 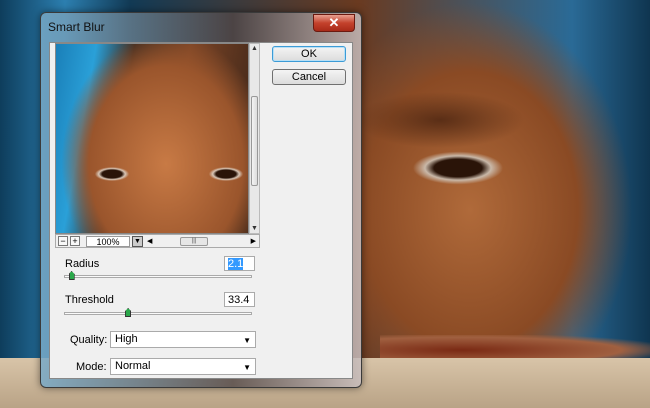 What do you see at coordinates (149, 241) in the screenshot?
I see `scroll-left-icon: ◀` at bounding box center [149, 241].